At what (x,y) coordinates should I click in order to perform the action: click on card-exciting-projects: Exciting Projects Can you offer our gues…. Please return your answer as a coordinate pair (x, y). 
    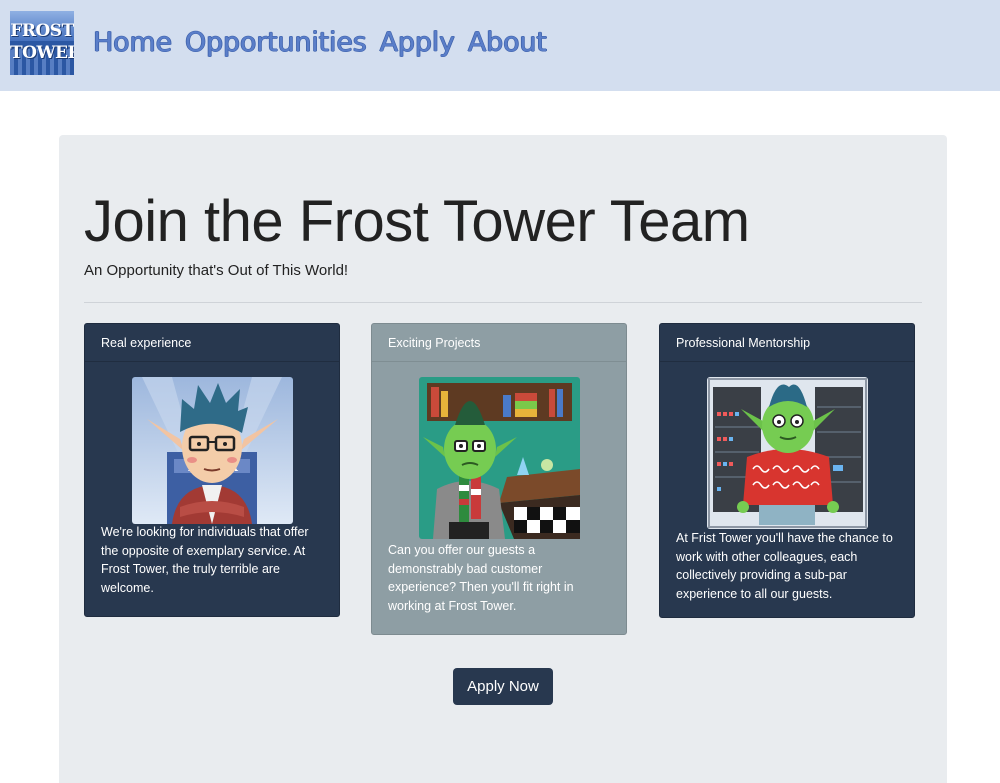
    Looking at the image, I should click on (499, 479).